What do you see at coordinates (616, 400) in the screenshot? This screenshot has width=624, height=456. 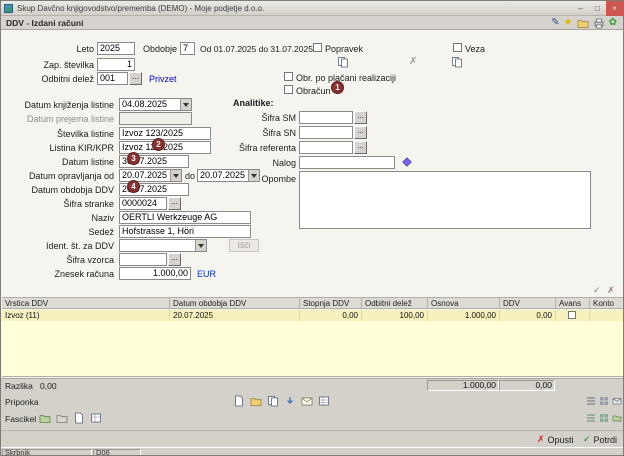 I see `attachment-view-mail-icon` at bounding box center [616, 400].